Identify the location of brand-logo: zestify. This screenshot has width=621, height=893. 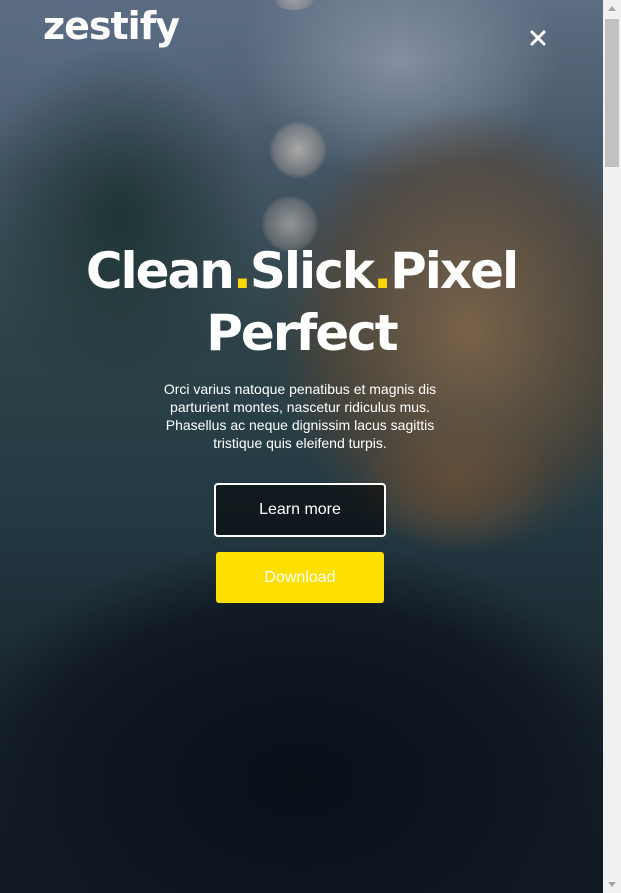
(111, 26).